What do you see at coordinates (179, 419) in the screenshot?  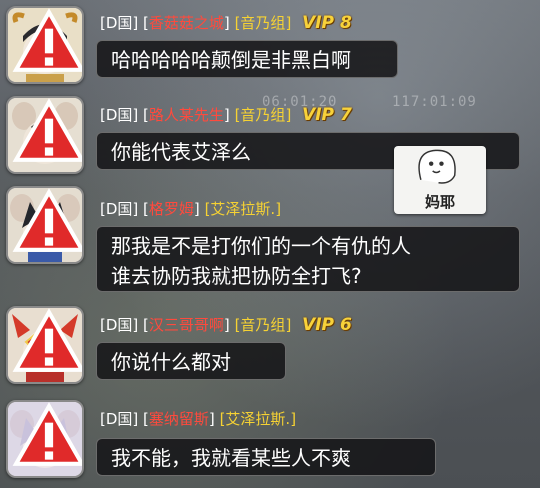 I see `player-name: 塞纳留斯` at bounding box center [179, 419].